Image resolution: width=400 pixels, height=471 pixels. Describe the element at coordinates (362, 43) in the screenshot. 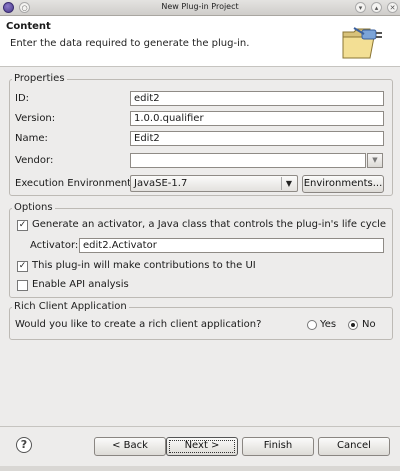

I see `plugin-folder-icon` at that location.